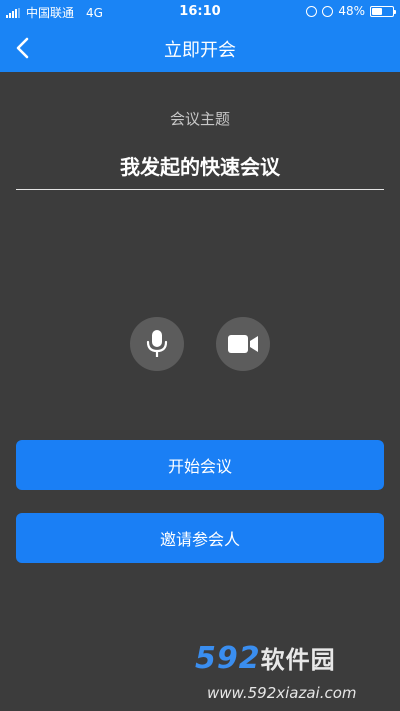 This screenshot has height=711, width=400. Describe the element at coordinates (377, 11) in the screenshot. I see `battery-fill` at that location.